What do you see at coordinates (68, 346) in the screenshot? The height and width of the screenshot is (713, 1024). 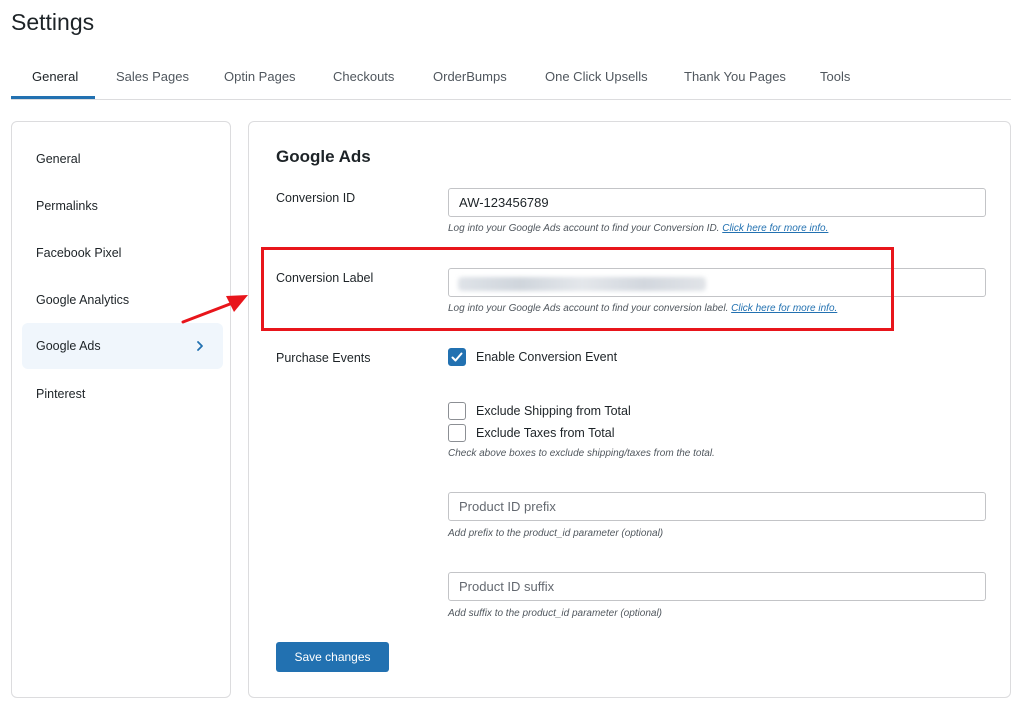 I see `sidebar-item-label: Google Ads` at bounding box center [68, 346].